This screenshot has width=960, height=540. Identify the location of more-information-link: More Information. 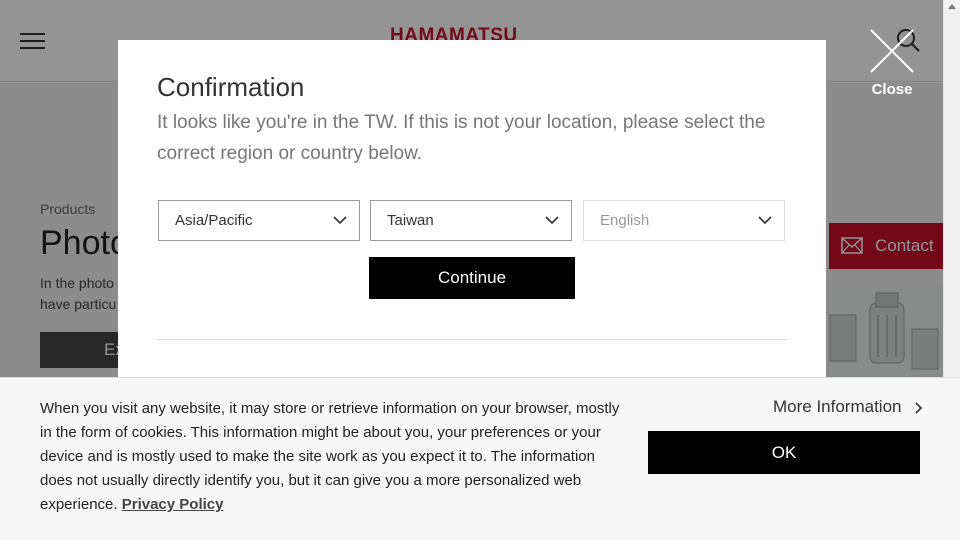
(848, 407).